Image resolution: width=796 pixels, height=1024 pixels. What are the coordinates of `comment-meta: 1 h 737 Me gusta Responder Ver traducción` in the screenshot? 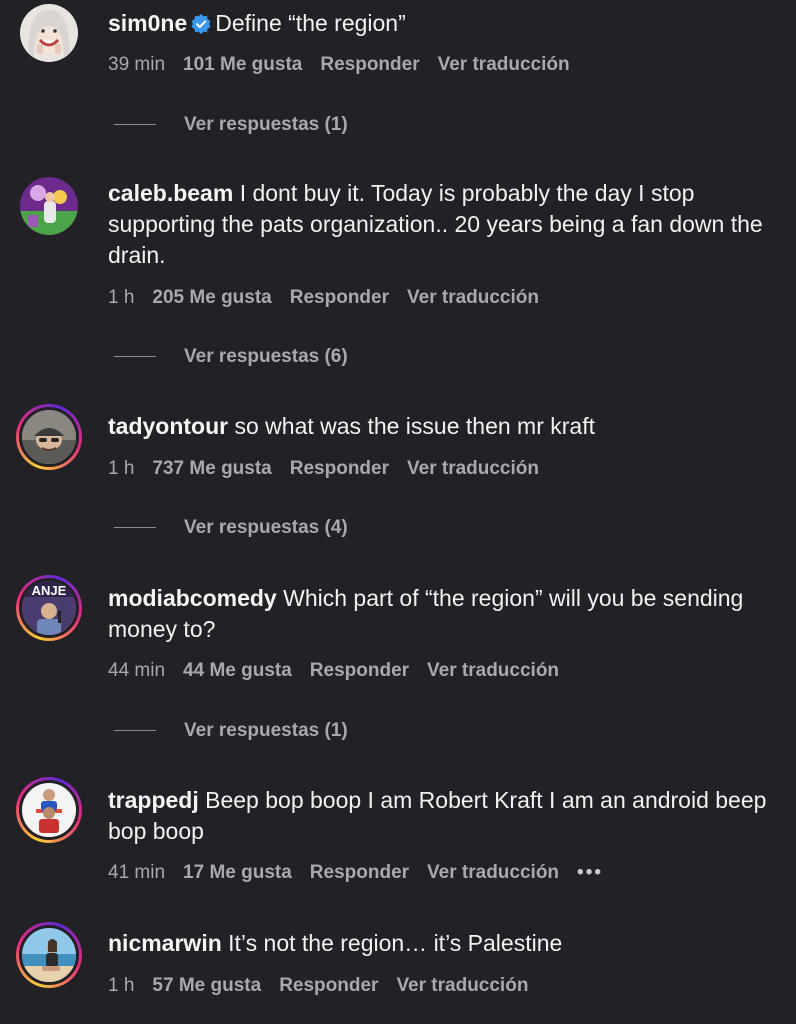 It's located at (332, 469).